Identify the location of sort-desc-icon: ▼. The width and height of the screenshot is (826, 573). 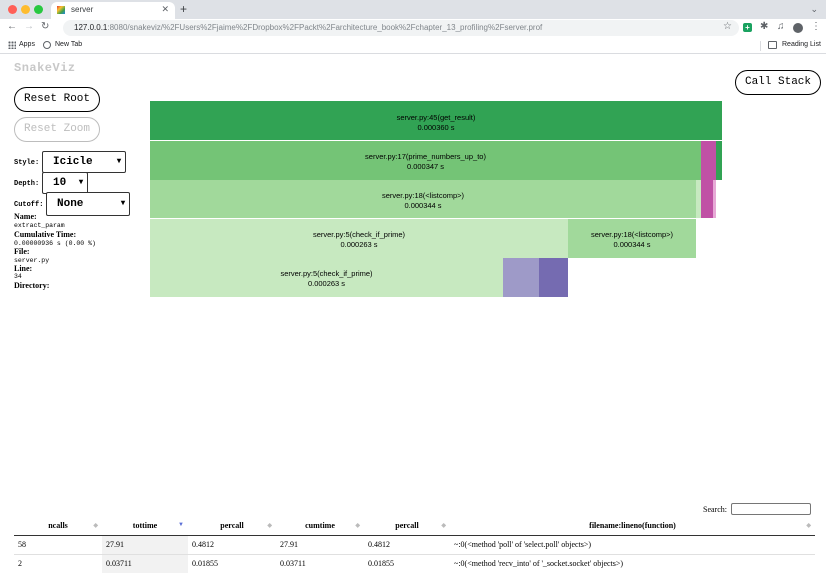
(181, 525).